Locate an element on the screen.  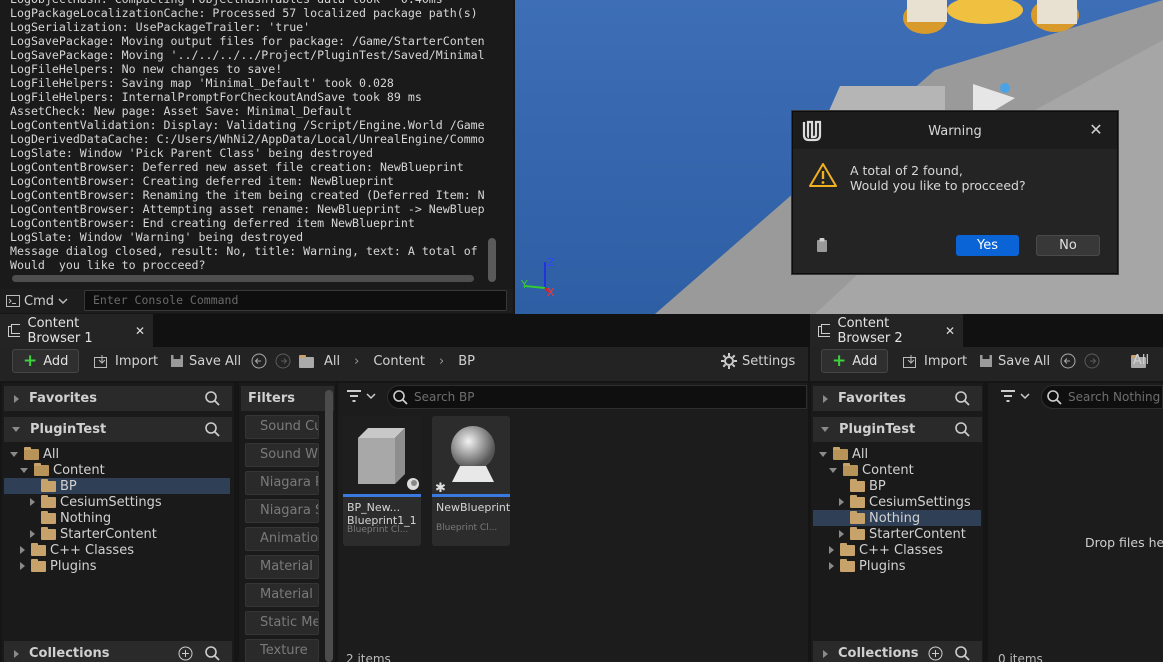
asset-search-input: Search BP is located at coordinates (597, 397).